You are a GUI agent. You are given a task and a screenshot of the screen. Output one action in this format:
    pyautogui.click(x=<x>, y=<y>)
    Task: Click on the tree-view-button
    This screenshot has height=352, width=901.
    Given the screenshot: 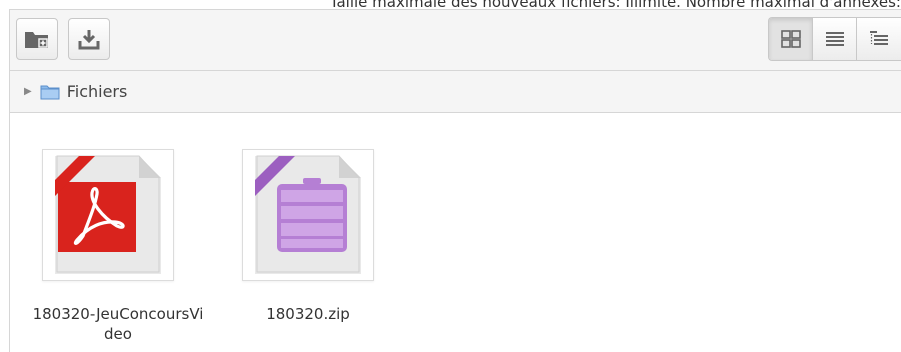 What is the action you would take?
    pyautogui.click(x=879, y=39)
    